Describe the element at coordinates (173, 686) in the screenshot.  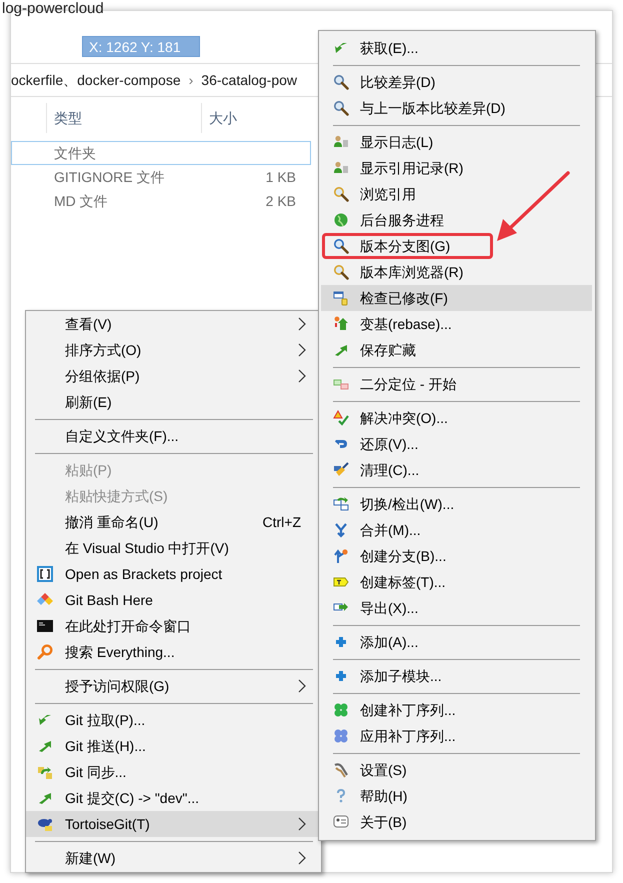
I see `menu-item: 授予访问权限(G)` at that location.